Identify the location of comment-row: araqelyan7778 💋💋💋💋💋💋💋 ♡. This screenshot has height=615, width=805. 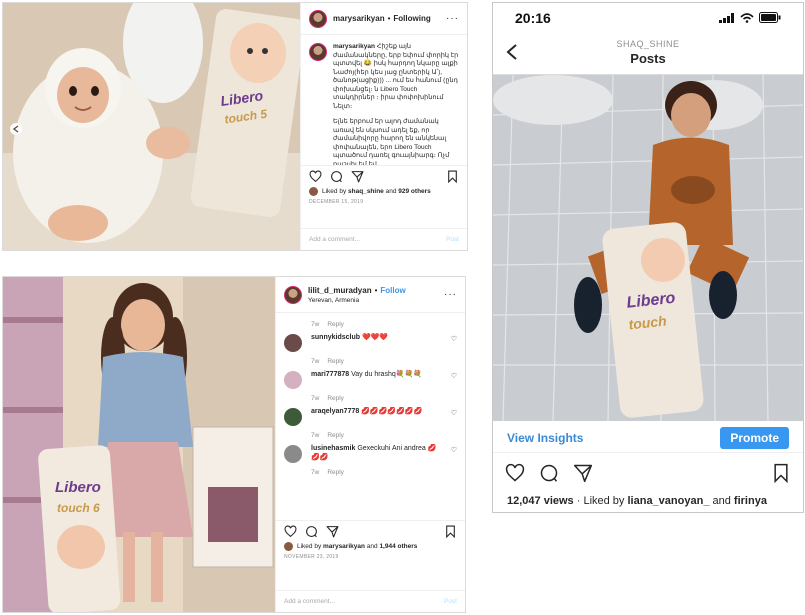
(370, 417).